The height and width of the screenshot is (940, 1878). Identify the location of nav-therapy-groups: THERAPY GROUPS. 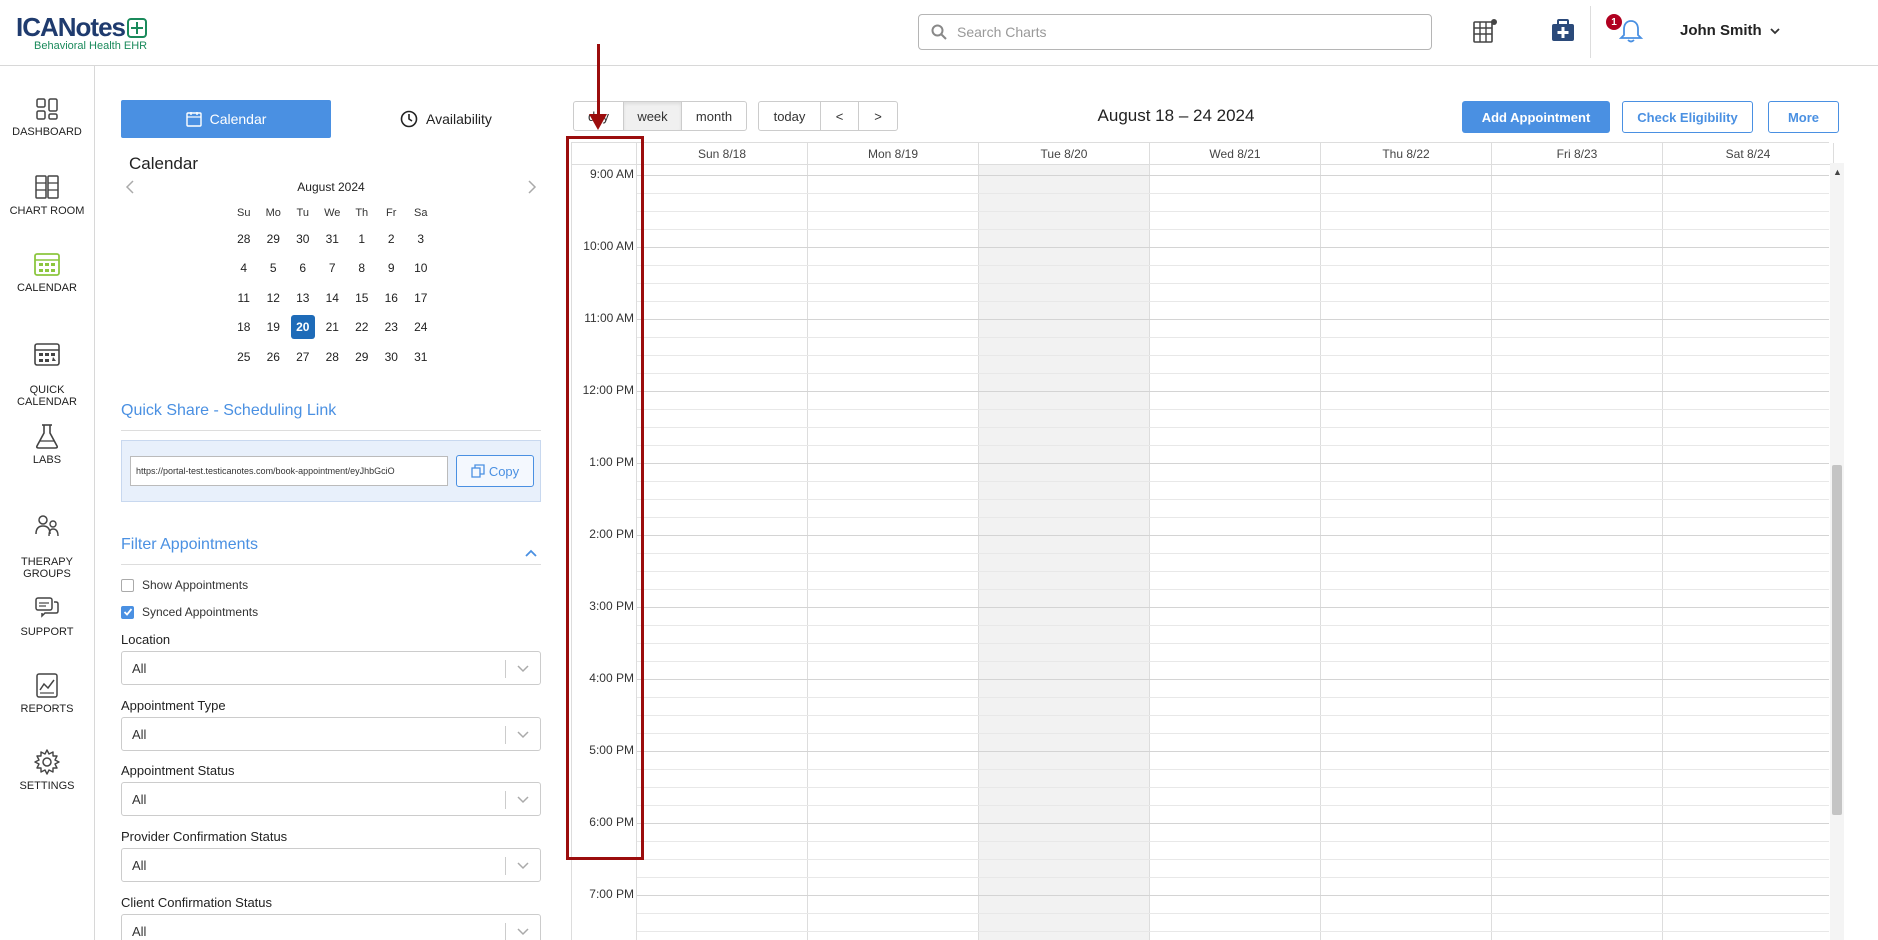
(47, 540).